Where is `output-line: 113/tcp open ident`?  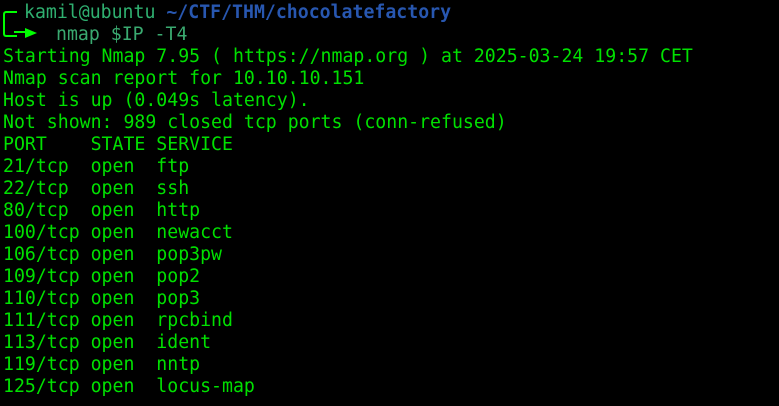
output-line: 113/tcp open ident is located at coordinates (107, 342).